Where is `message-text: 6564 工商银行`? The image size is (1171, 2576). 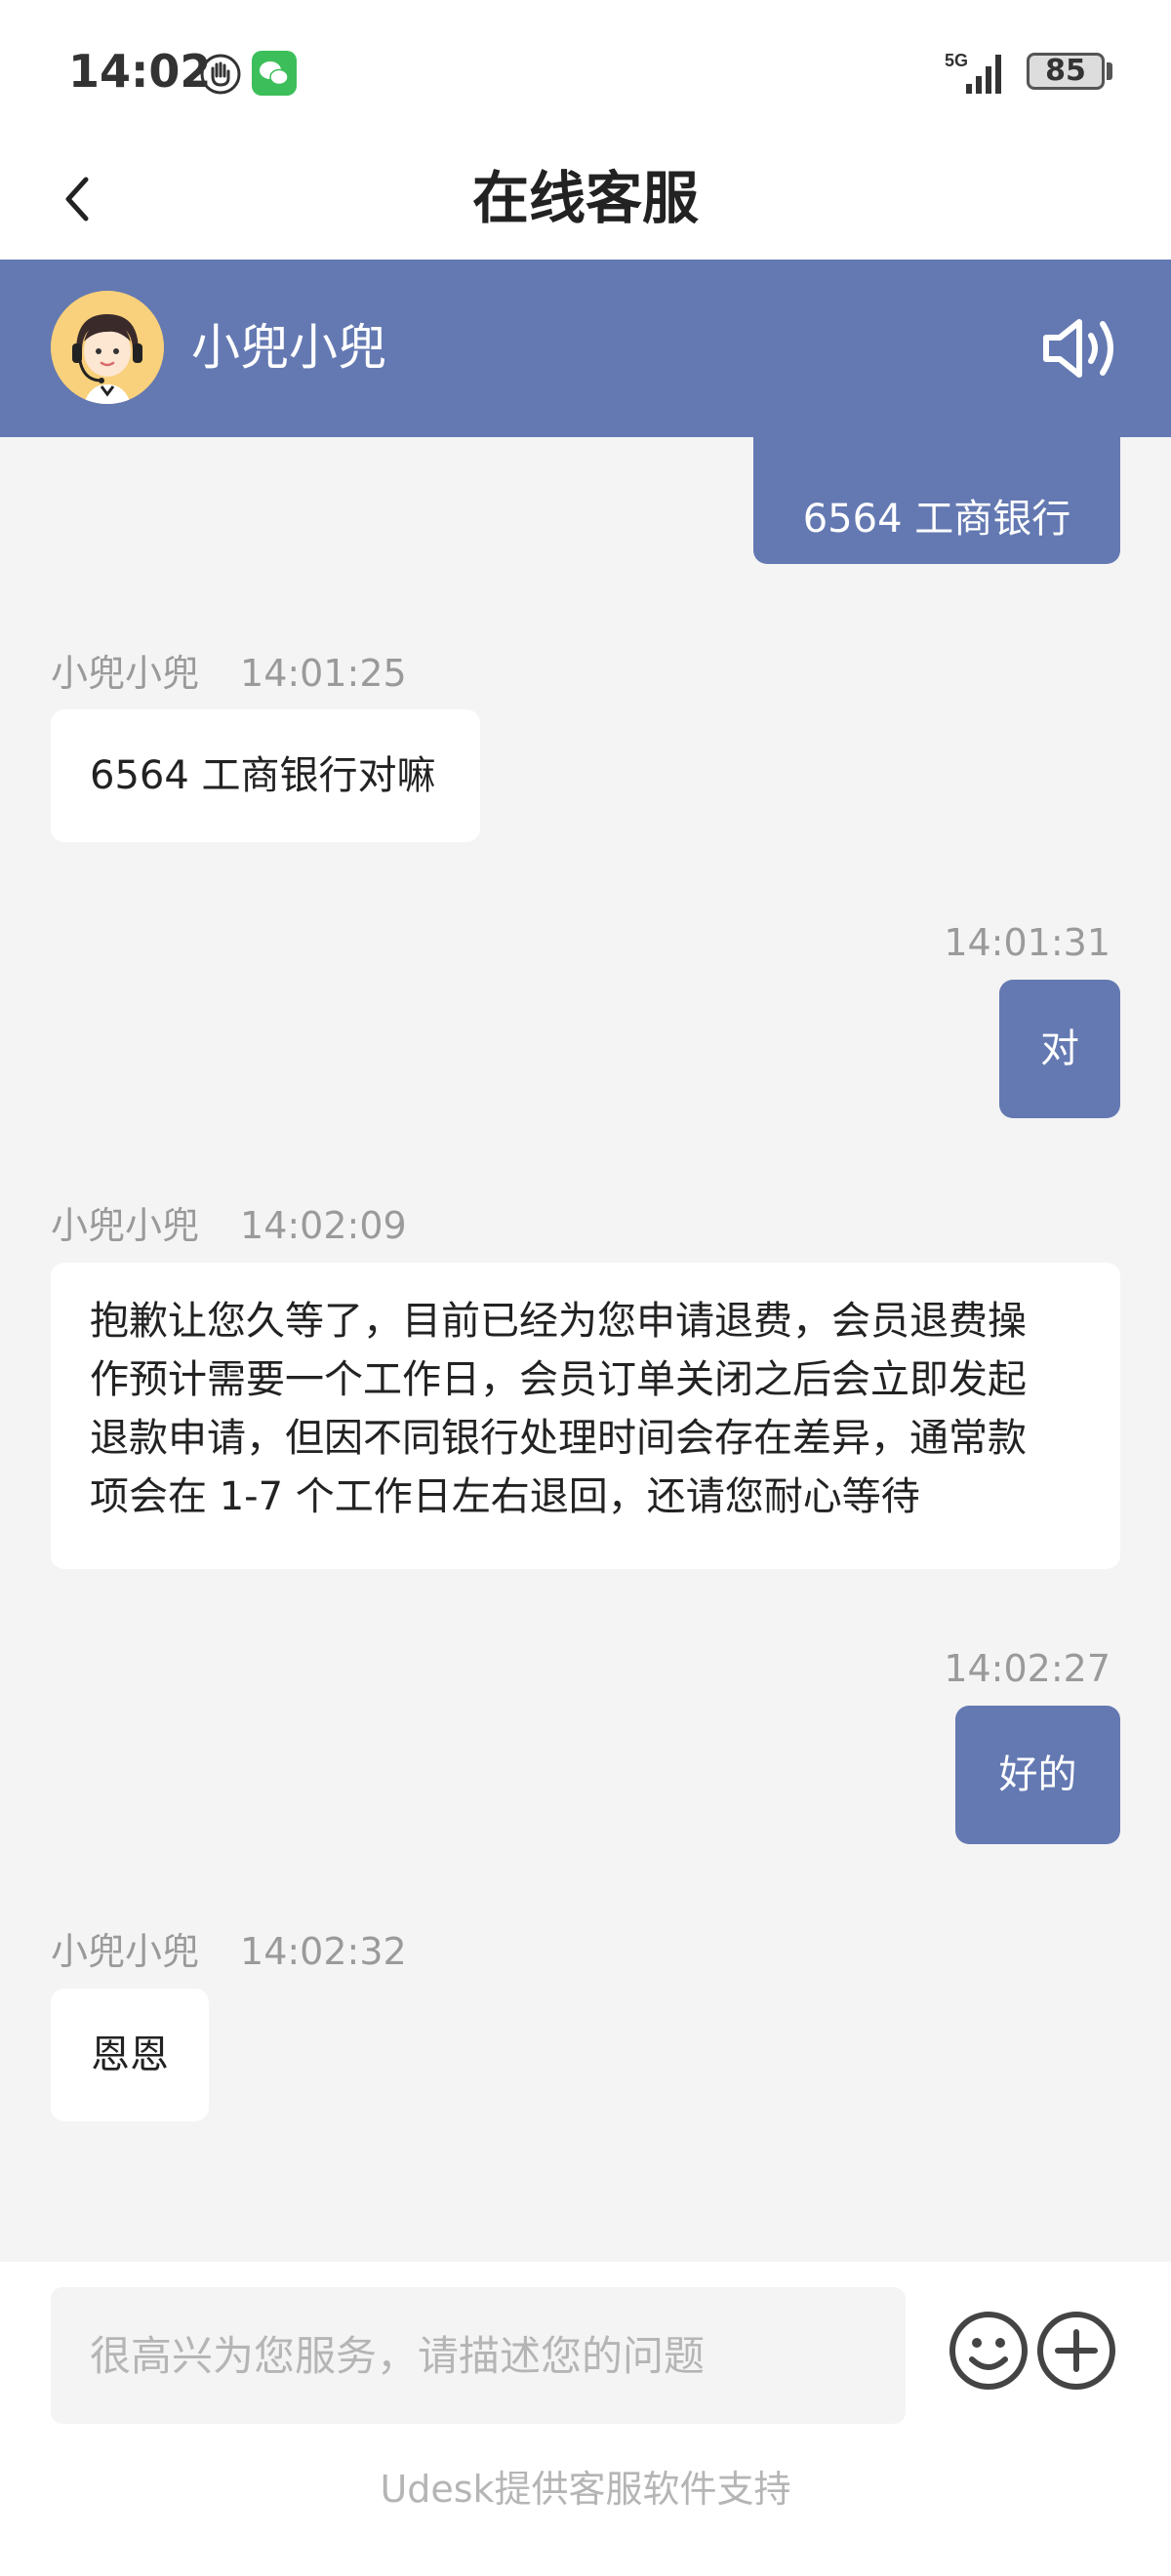 message-text: 6564 工商银行 is located at coordinates (936, 519).